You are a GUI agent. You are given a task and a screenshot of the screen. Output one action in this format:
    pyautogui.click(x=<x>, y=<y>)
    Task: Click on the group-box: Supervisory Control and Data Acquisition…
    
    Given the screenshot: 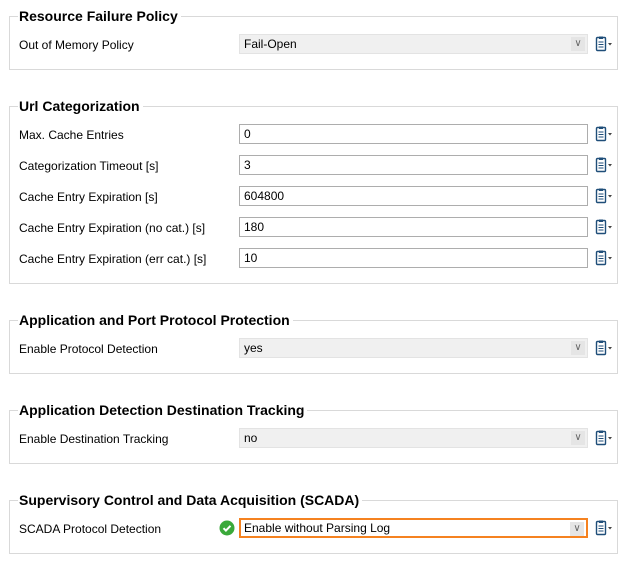 What is the action you would take?
    pyautogui.click(x=313, y=523)
    